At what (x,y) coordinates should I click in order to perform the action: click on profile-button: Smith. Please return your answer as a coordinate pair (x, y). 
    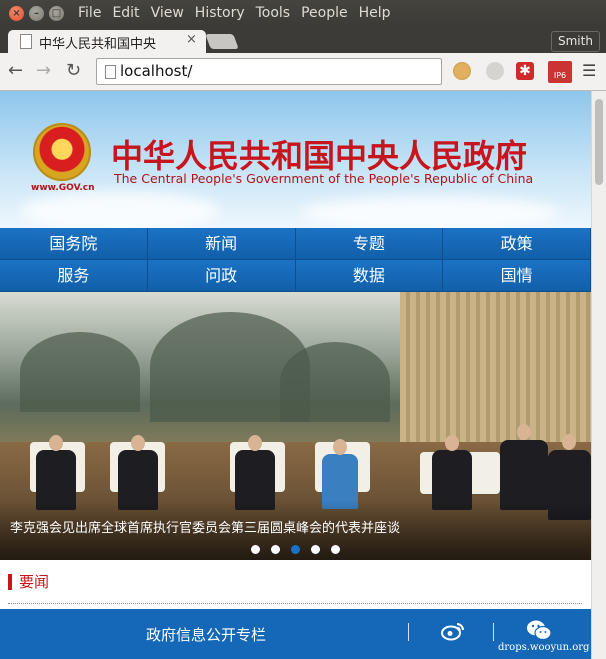
    Looking at the image, I should click on (575, 41).